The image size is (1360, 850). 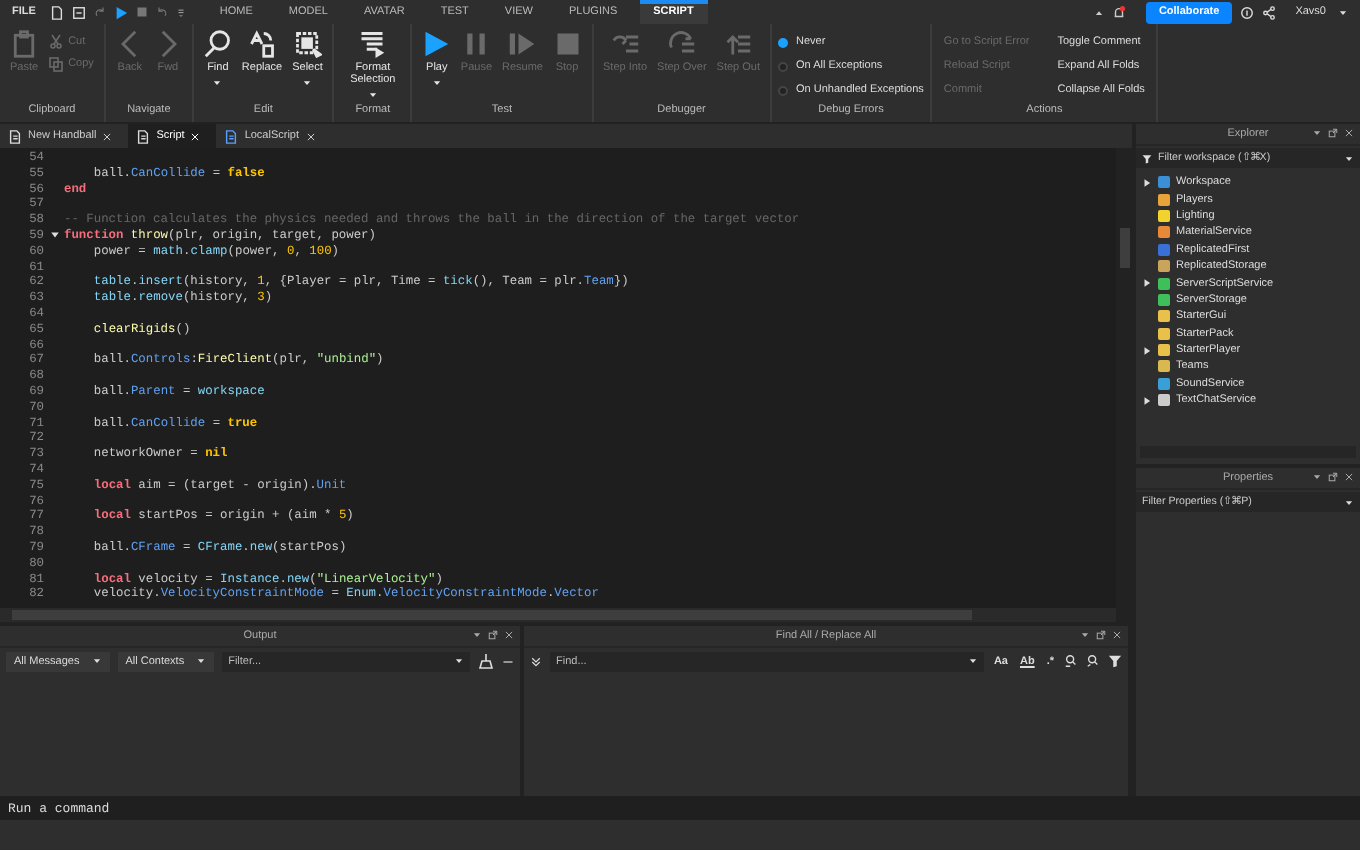 I want to click on redo-icon, so click(x=99, y=12).